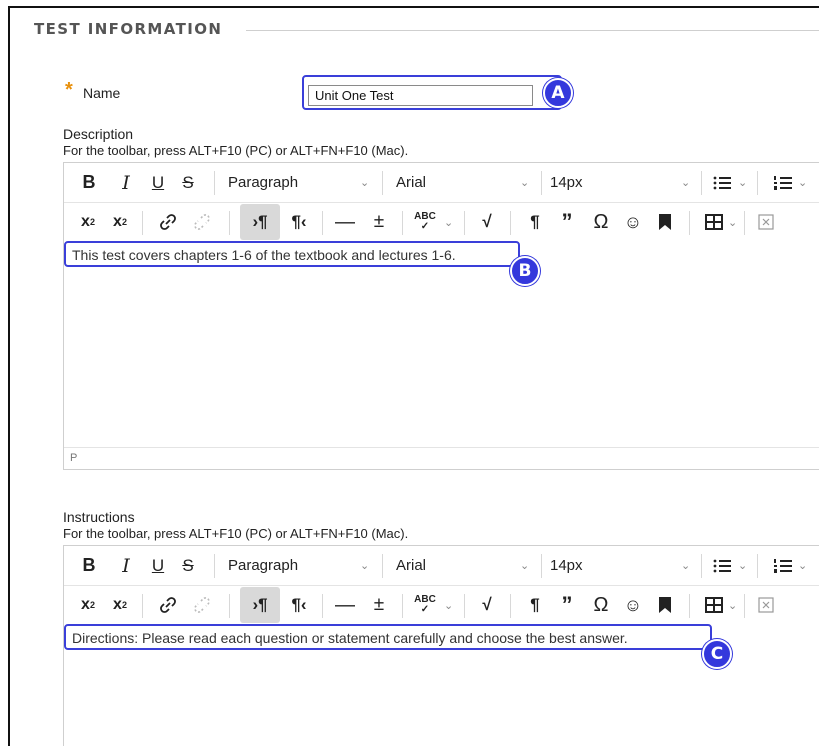  Describe the element at coordinates (558, 93) in the screenshot. I see `callout-badge-a: A` at that location.